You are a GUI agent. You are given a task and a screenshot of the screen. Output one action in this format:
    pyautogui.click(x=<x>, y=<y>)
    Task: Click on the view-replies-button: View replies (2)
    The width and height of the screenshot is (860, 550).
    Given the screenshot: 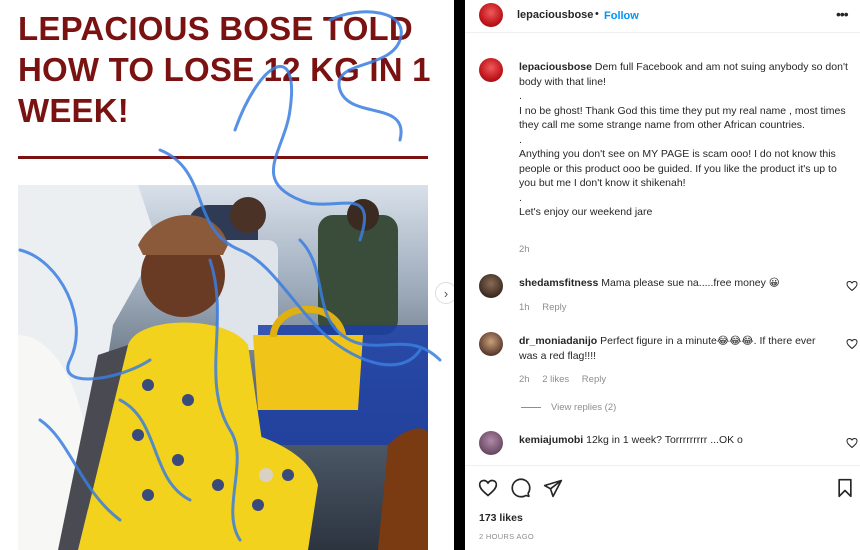 What is the action you would take?
    pyautogui.click(x=568, y=407)
    